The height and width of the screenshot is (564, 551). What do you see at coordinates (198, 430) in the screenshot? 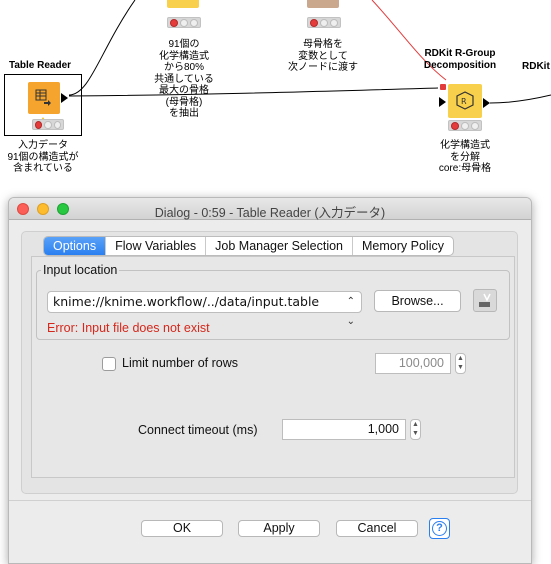
I see `connect-timeout-label: Connect timeout (ms)` at bounding box center [198, 430].